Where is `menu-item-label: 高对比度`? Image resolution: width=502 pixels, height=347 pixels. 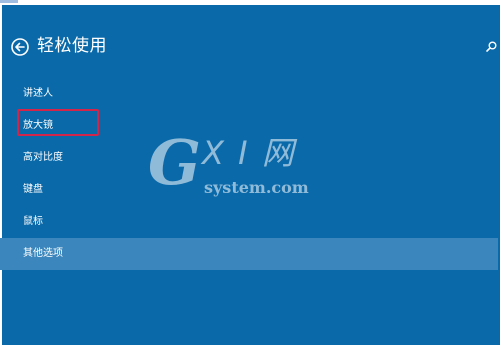
menu-item-label: 高对比度 is located at coordinates (43, 157).